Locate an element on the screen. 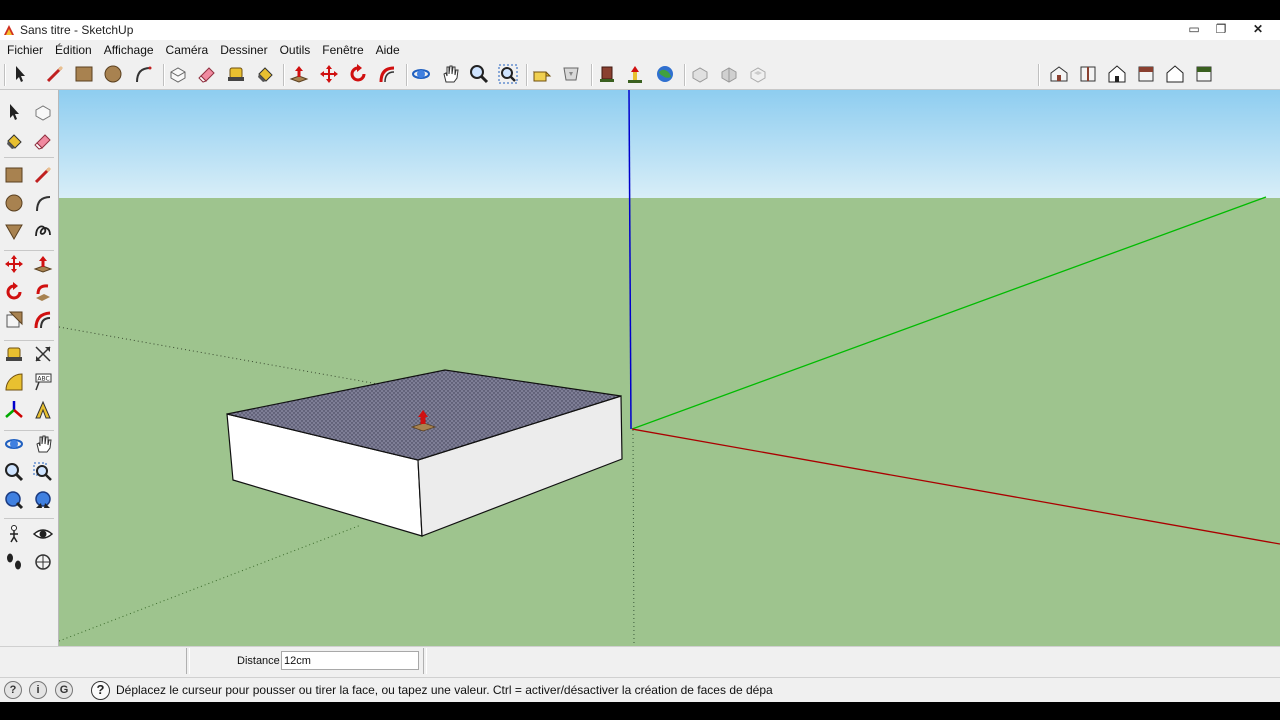  toolbar-get-models is located at coordinates (542, 74).